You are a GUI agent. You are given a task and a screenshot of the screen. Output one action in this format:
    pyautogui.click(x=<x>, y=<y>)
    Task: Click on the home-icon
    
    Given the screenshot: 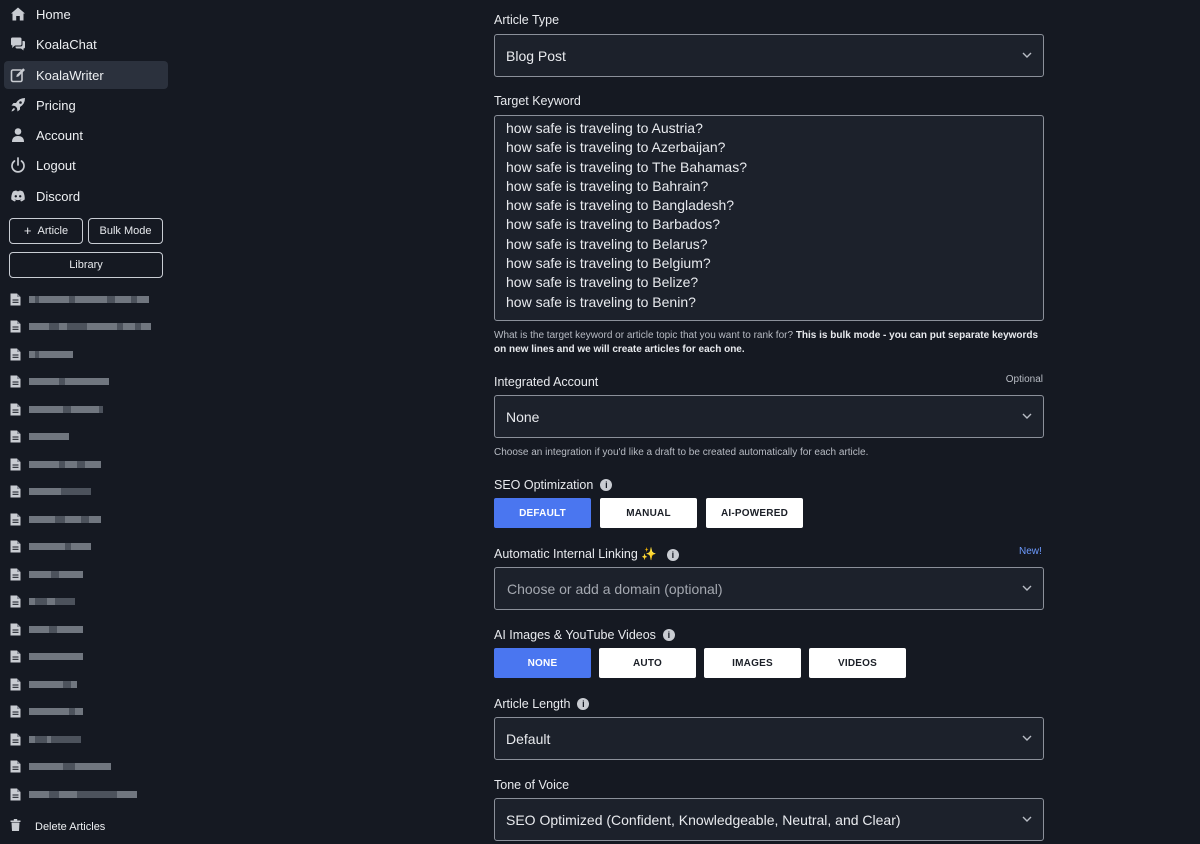 What is the action you would take?
    pyautogui.click(x=18, y=14)
    